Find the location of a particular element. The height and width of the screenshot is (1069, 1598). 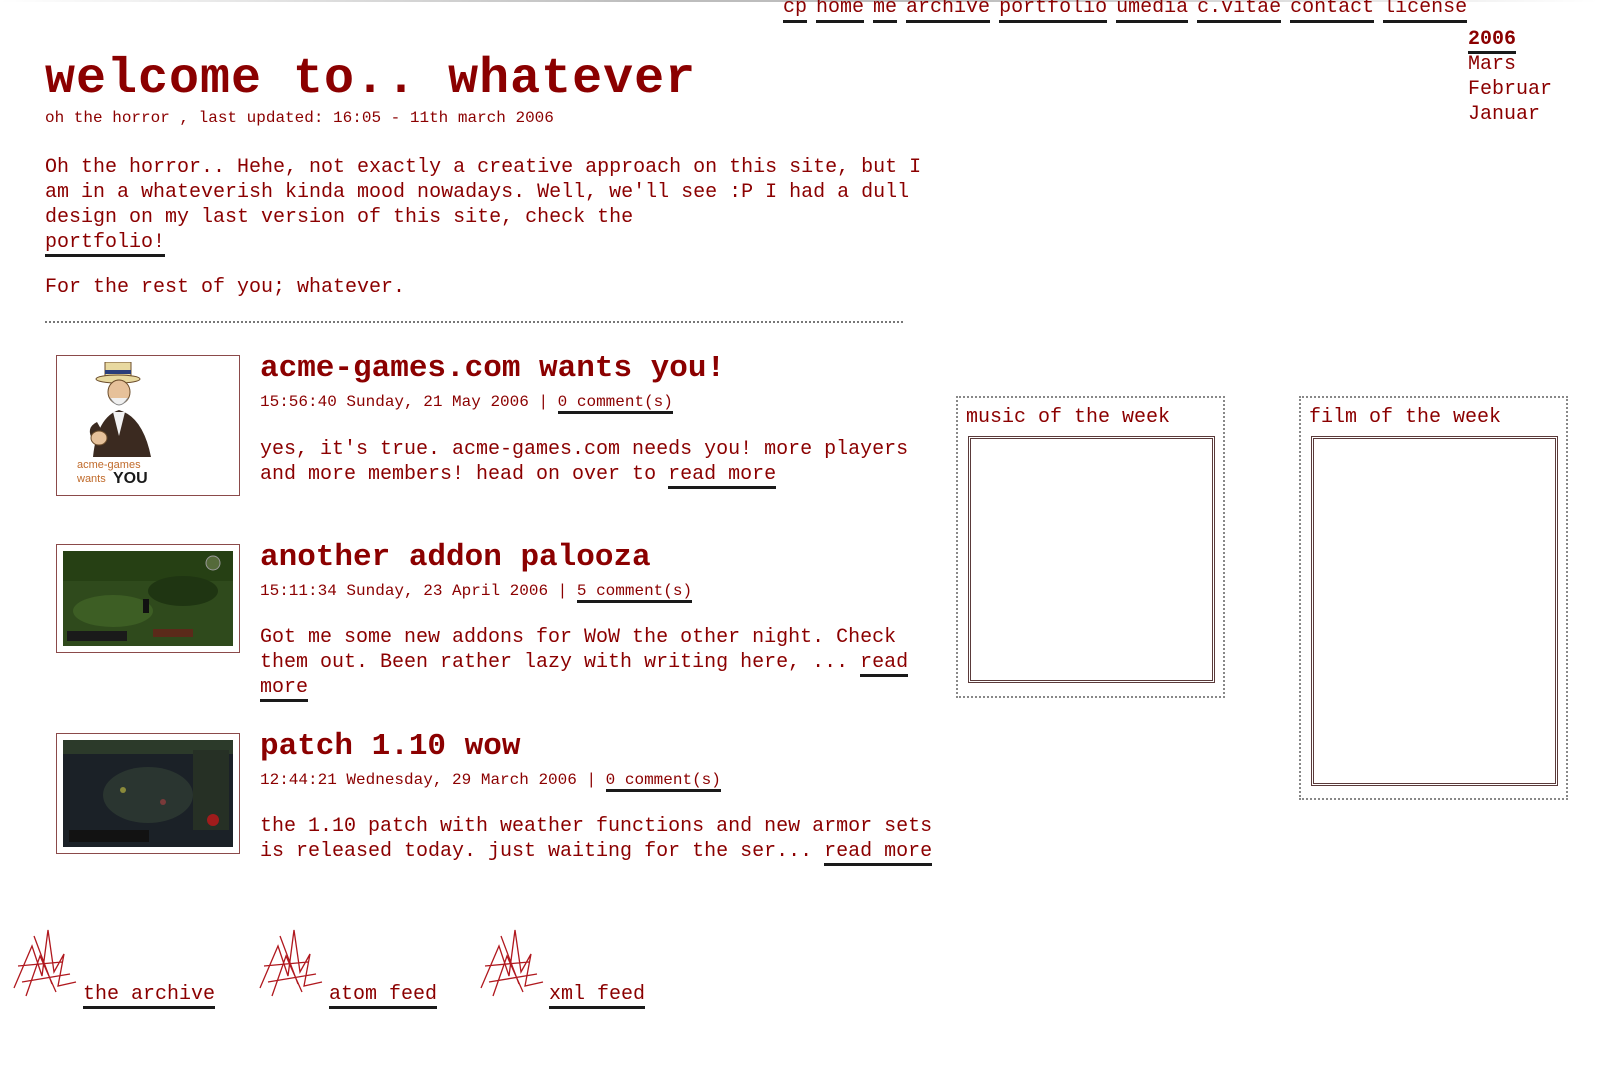

nav-license: license is located at coordinates (1425, 11).